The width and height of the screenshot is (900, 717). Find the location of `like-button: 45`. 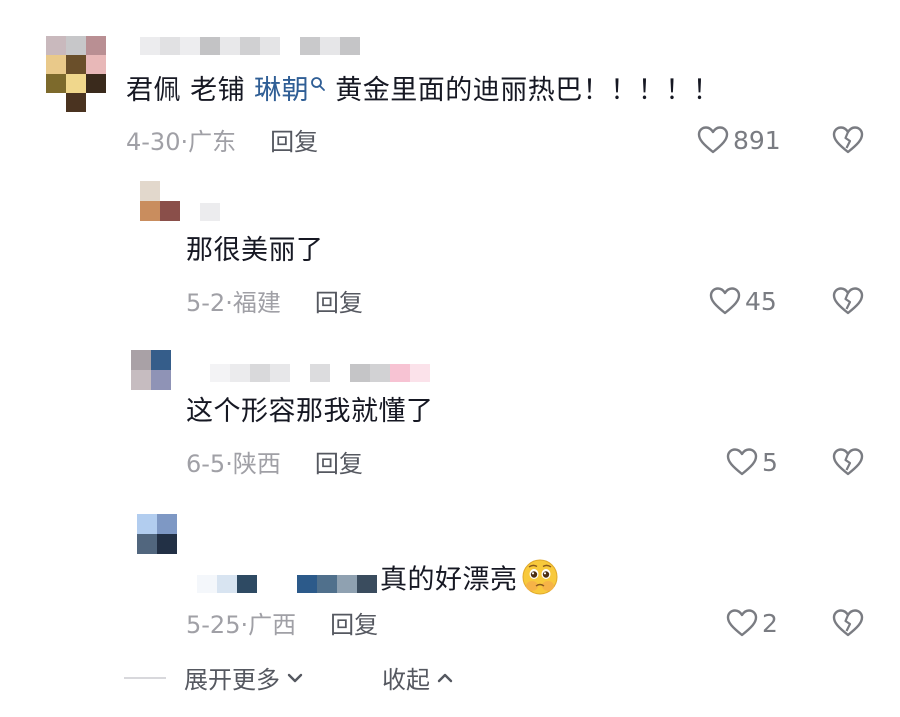

like-button: 45 is located at coordinates (743, 301).